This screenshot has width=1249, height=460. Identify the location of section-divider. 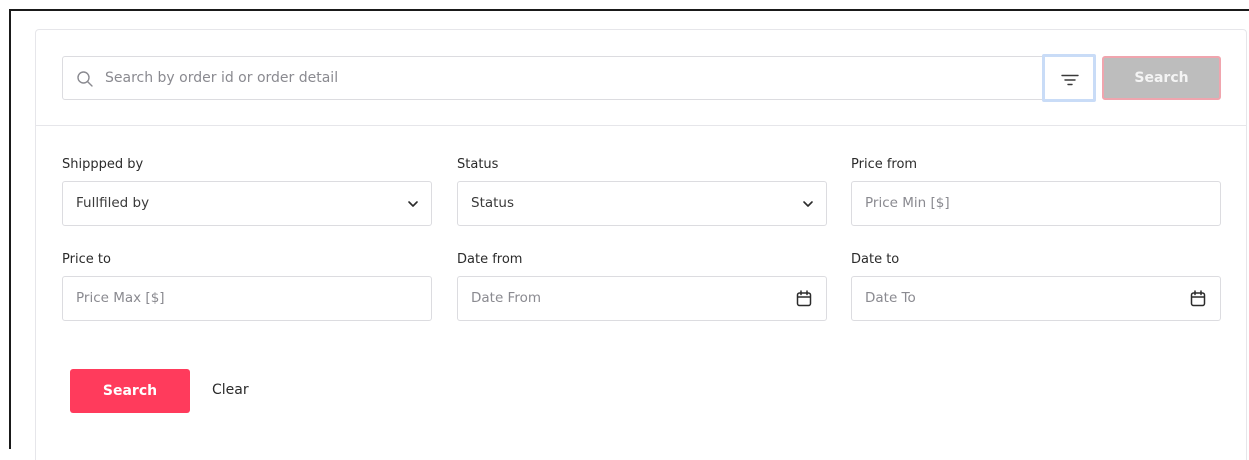
(641, 125).